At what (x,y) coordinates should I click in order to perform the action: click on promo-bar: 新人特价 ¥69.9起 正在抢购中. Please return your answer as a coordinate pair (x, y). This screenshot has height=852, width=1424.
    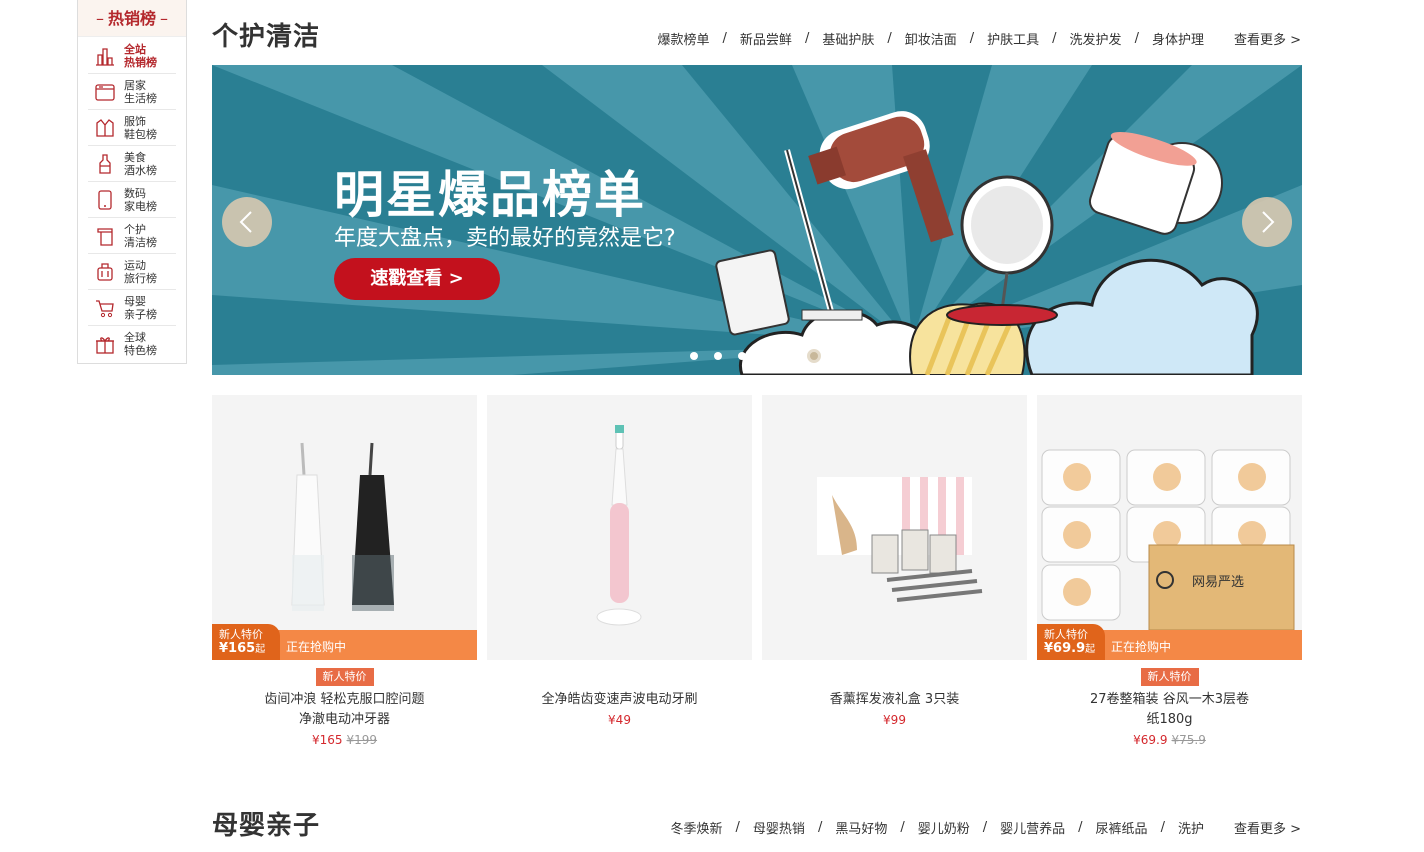
    Looking at the image, I should click on (1169, 642).